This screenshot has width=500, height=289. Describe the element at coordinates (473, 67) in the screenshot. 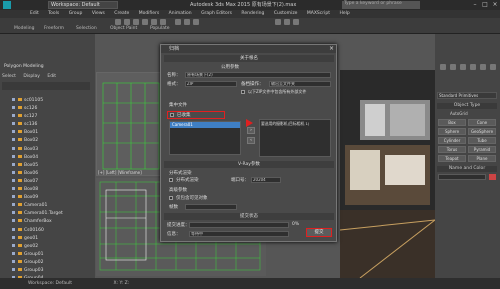

I see `motion-icon` at that location.